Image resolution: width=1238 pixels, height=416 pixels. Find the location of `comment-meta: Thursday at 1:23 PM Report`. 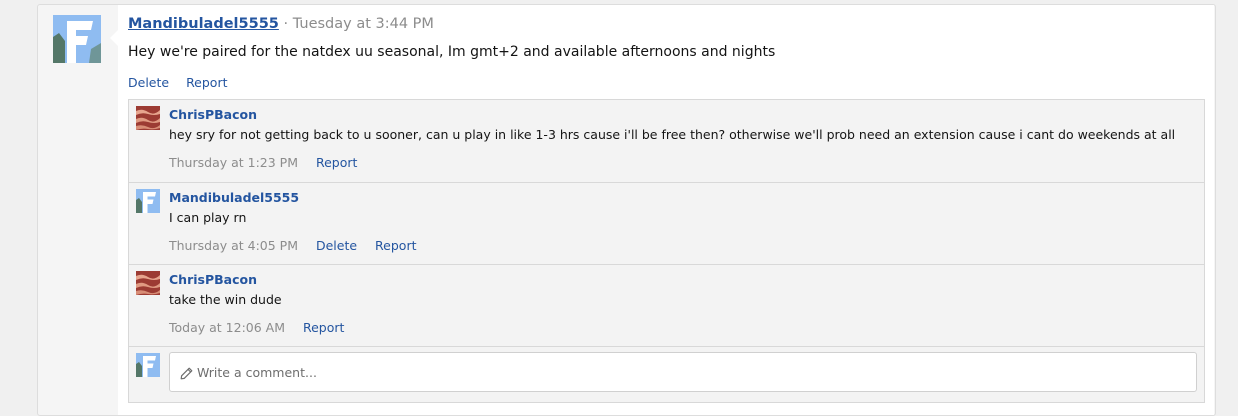

comment-meta: Thursday at 1:23 PM Report is located at coordinates (270, 162).